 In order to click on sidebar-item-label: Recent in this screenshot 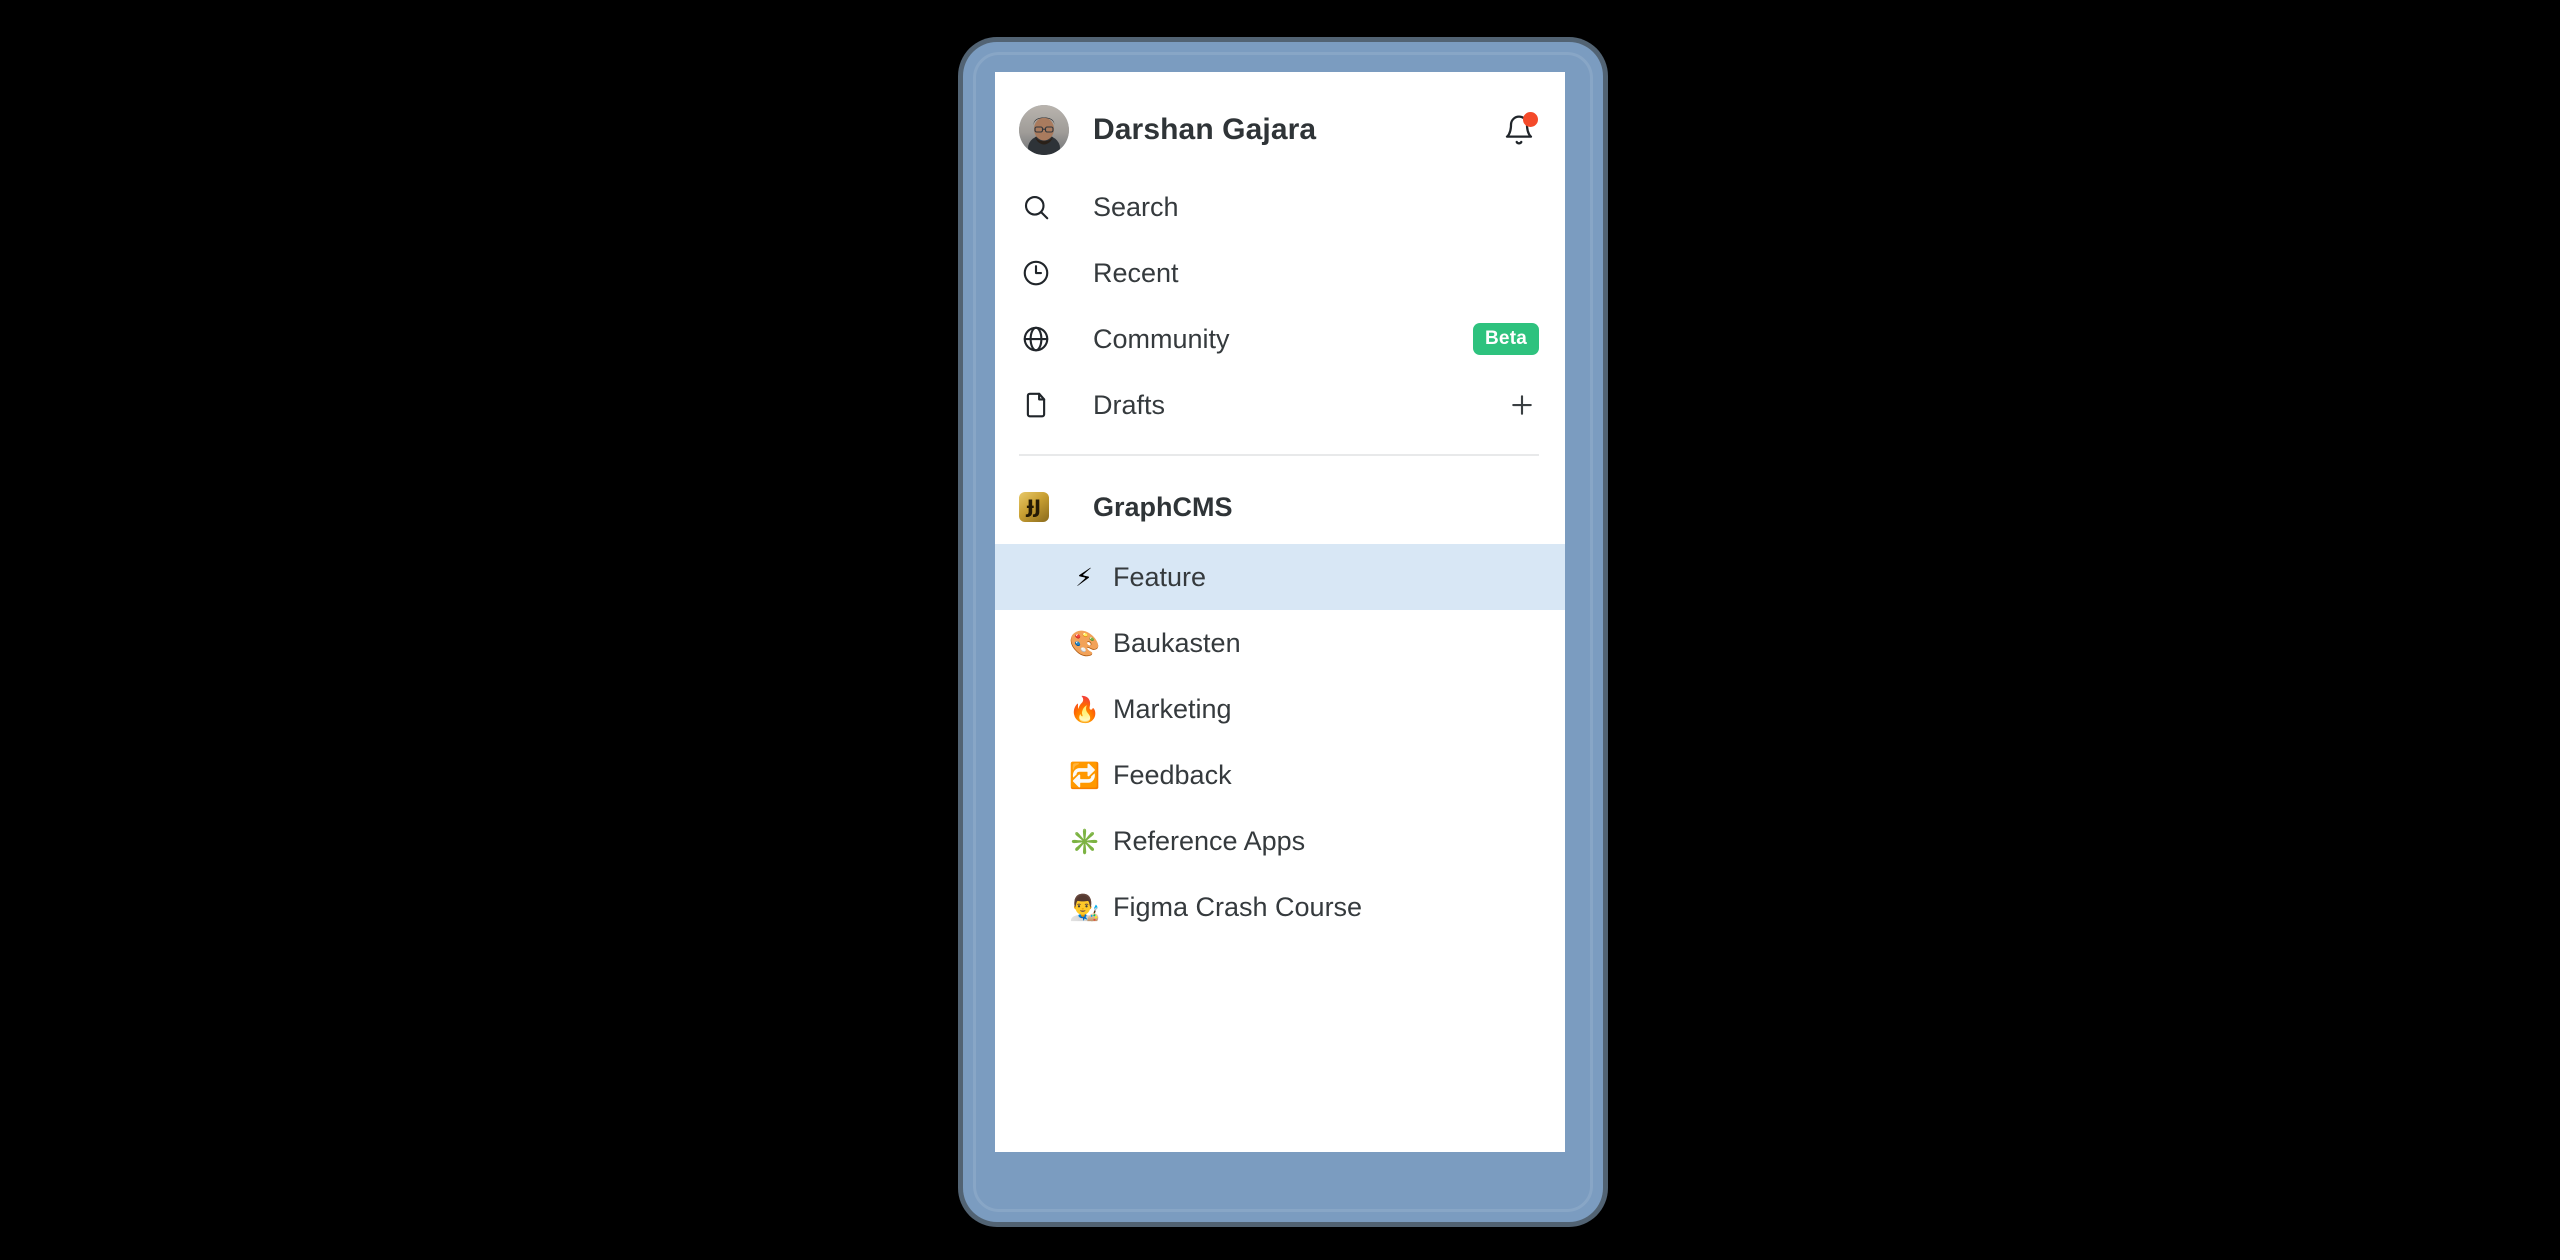, I will do `click(1136, 272)`.